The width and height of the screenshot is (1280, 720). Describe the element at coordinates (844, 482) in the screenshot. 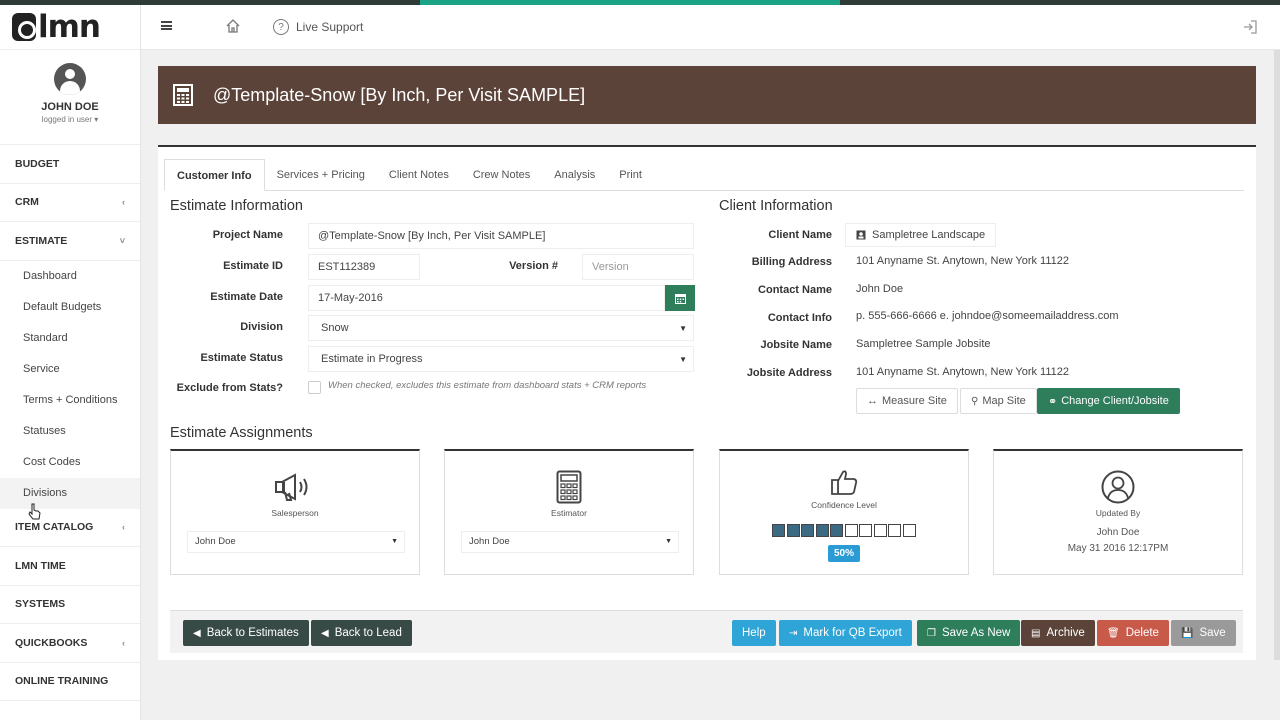

I see `thumbs-up-icon` at that location.